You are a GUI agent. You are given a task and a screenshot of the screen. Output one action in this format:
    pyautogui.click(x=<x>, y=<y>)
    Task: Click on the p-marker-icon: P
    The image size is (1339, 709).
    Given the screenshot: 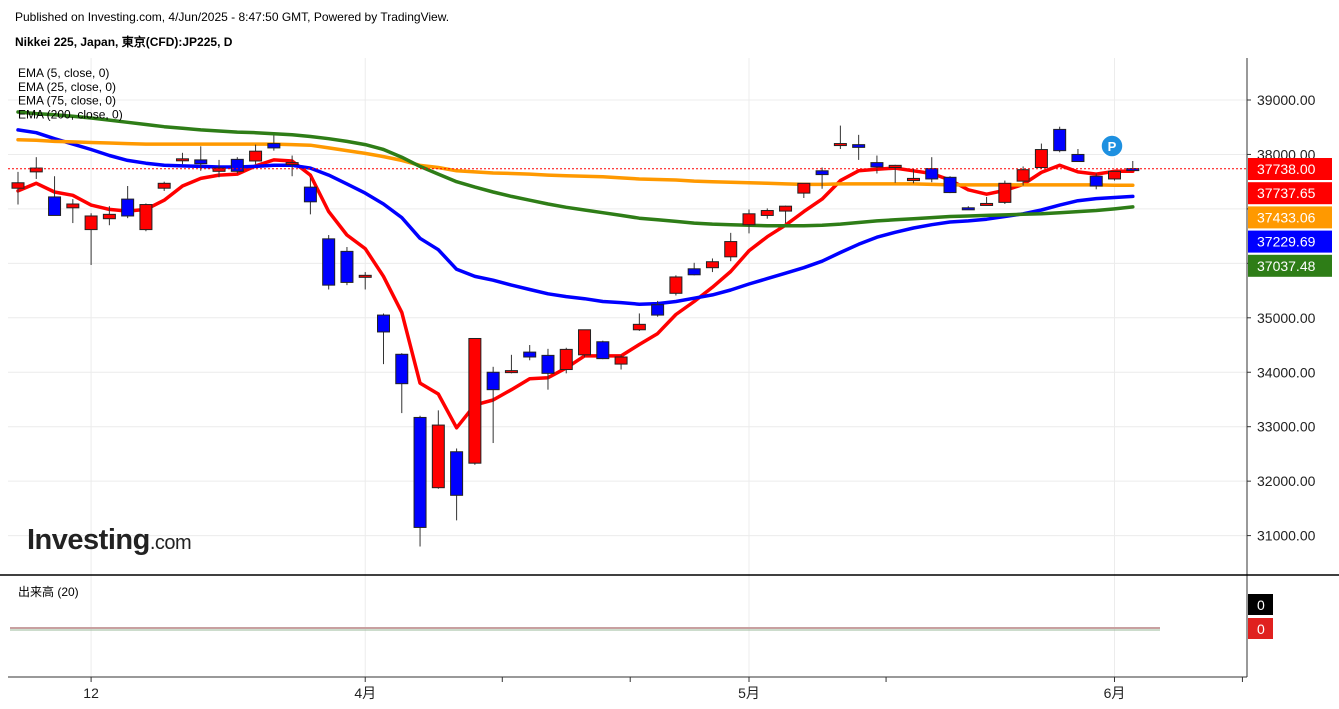 What is the action you would take?
    pyautogui.click(x=1112, y=146)
    